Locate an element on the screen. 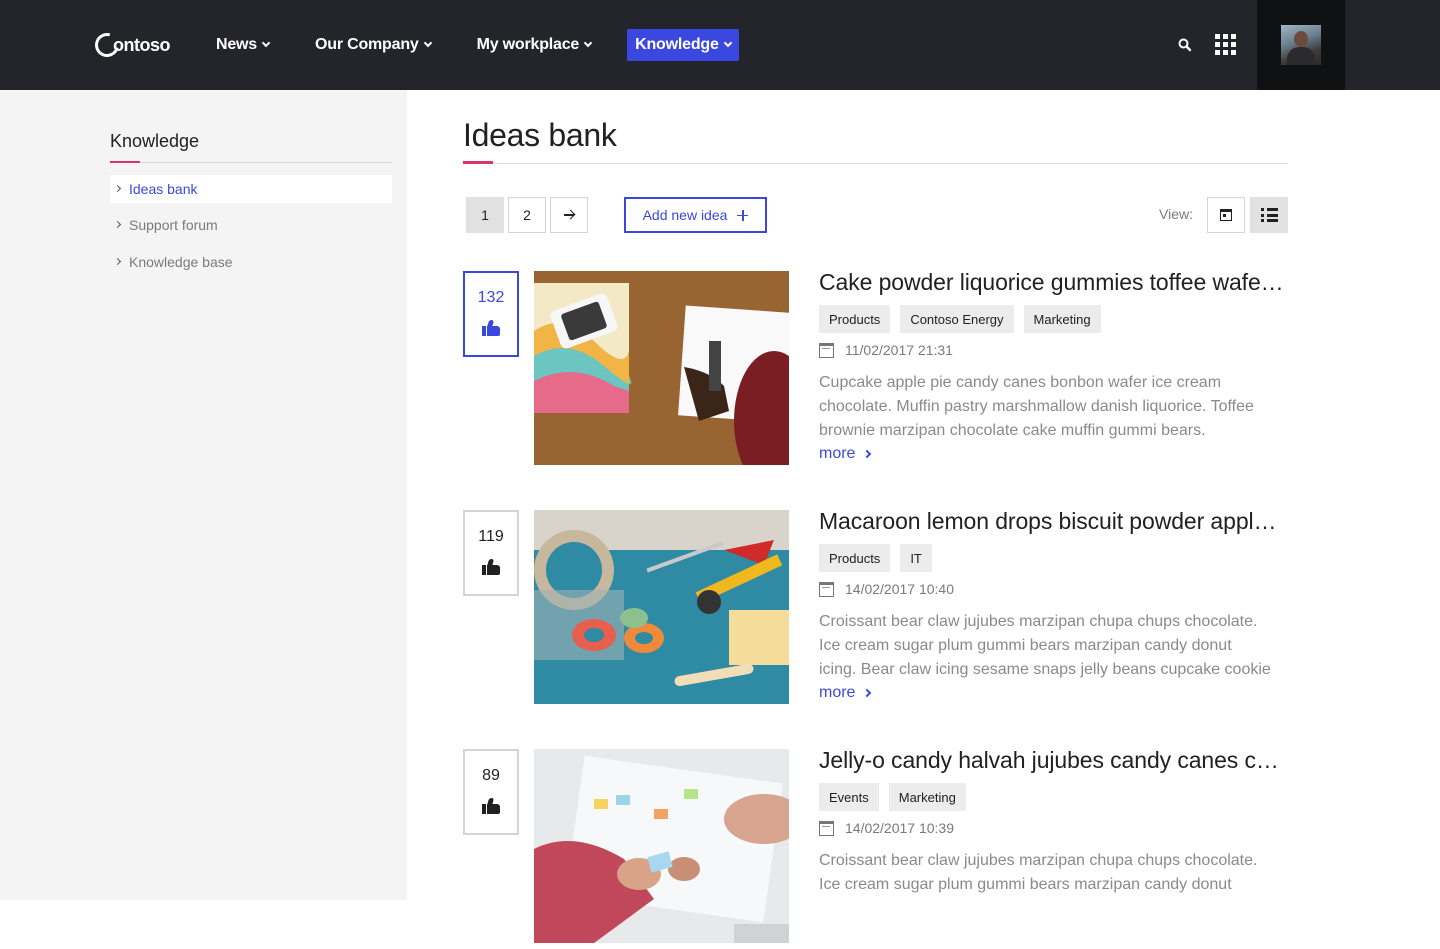 The height and width of the screenshot is (949, 1440). sidebar-item-support-forum: Support forum is located at coordinates (251, 225).